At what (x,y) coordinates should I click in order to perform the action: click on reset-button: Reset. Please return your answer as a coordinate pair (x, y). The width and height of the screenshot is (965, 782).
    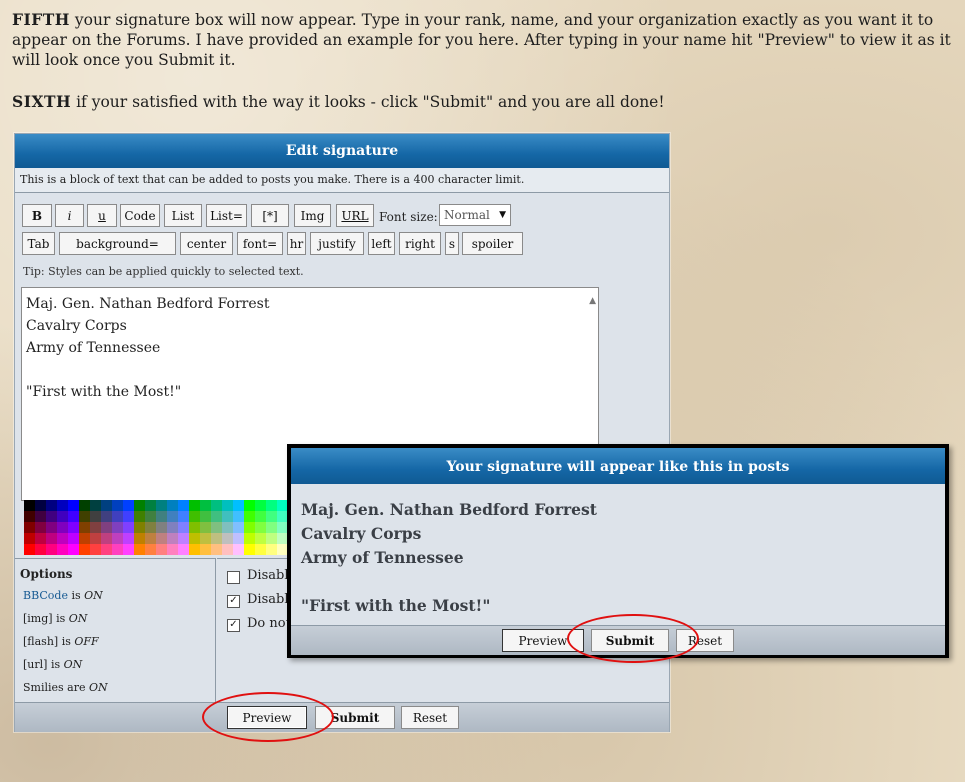
    Looking at the image, I should click on (430, 717).